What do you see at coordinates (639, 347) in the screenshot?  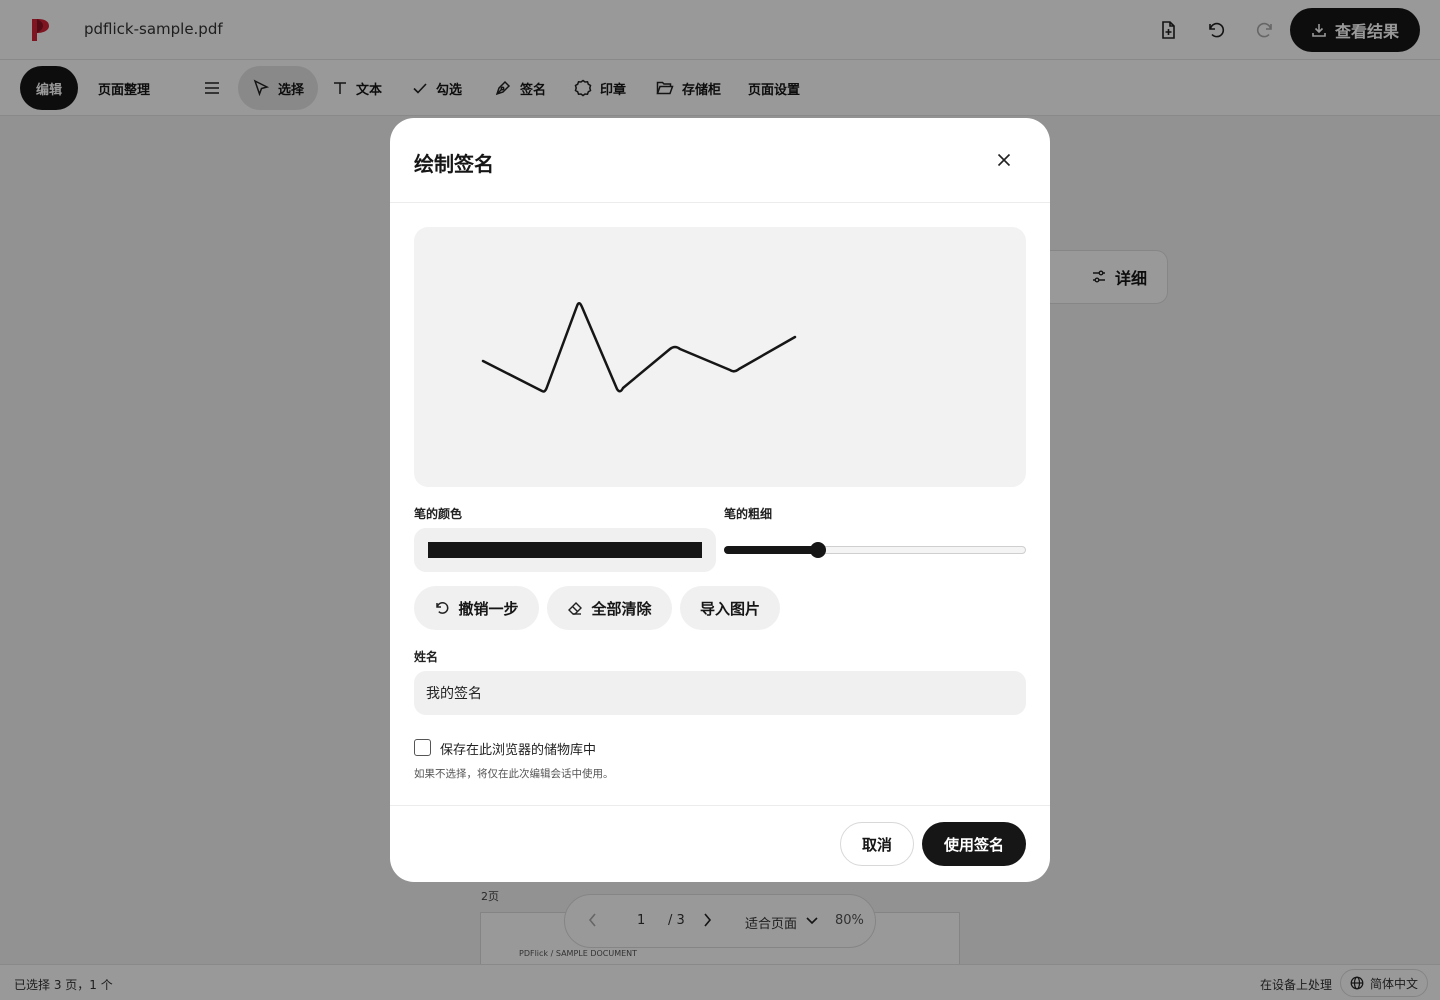 I see `signature-stroke` at bounding box center [639, 347].